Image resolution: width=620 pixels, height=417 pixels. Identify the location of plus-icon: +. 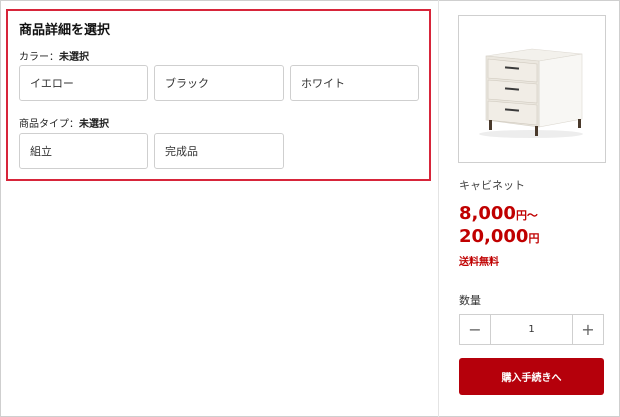
(588, 329).